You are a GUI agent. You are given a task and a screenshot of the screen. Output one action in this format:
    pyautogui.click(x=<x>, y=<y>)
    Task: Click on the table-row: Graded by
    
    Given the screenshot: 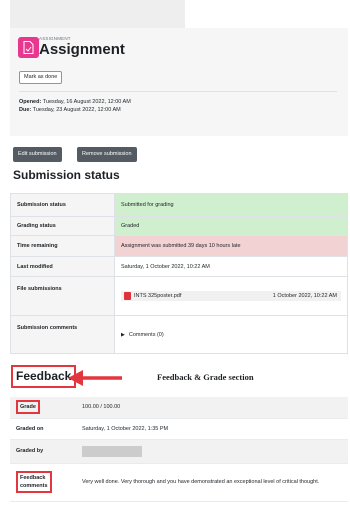 What is the action you would take?
    pyautogui.click(x=179, y=451)
    